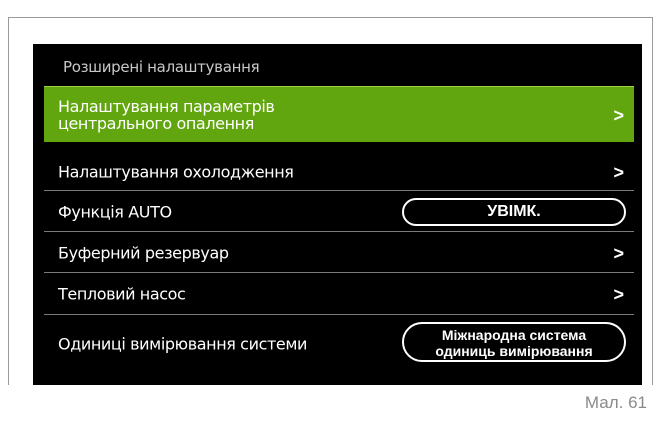 This screenshot has width=661, height=421. What do you see at coordinates (615, 402) in the screenshot?
I see `figure-caption: Мал. 61` at bounding box center [615, 402].